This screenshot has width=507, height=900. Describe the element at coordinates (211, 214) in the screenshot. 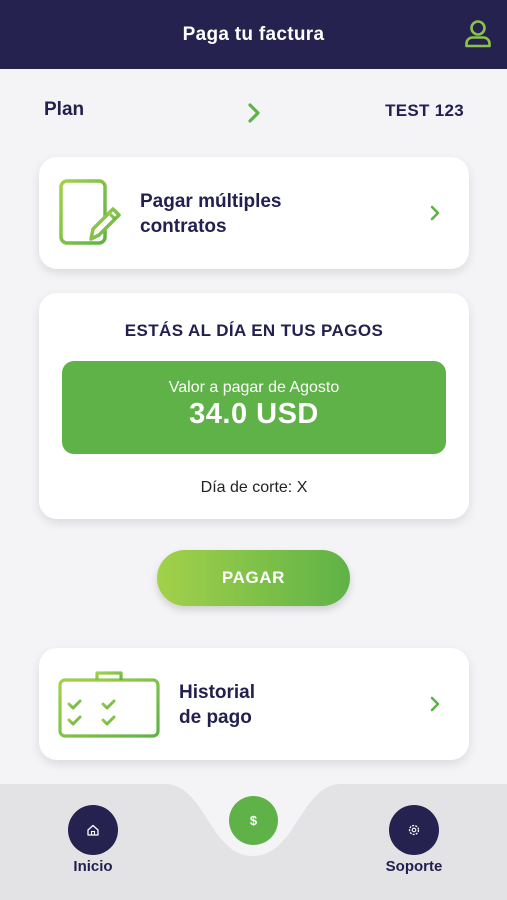

I see `multiple-contracts-label: Pagar múltiples contratos` at that location.